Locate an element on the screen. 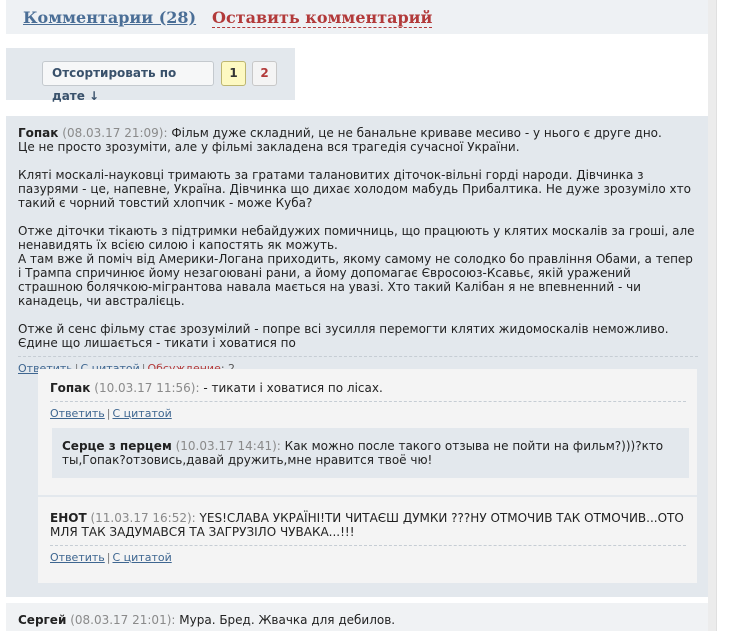 This screenshot has width=751, height=631. comment-author: ЕНОТ is located at coordinates (68, 518).